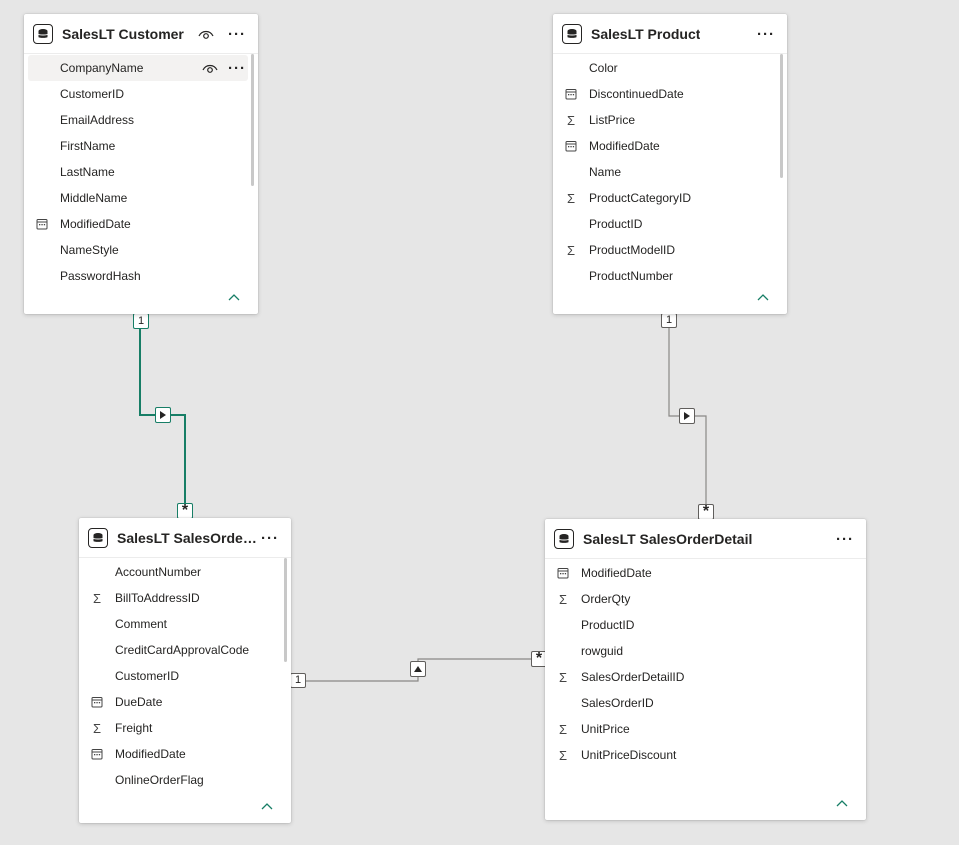 Image resolution: width=959 pixels, height=845 pixels. What do you see at coordinates (667, 172) in the screenshot?
I see `field-row: Name` at bounding box center [667, 172].